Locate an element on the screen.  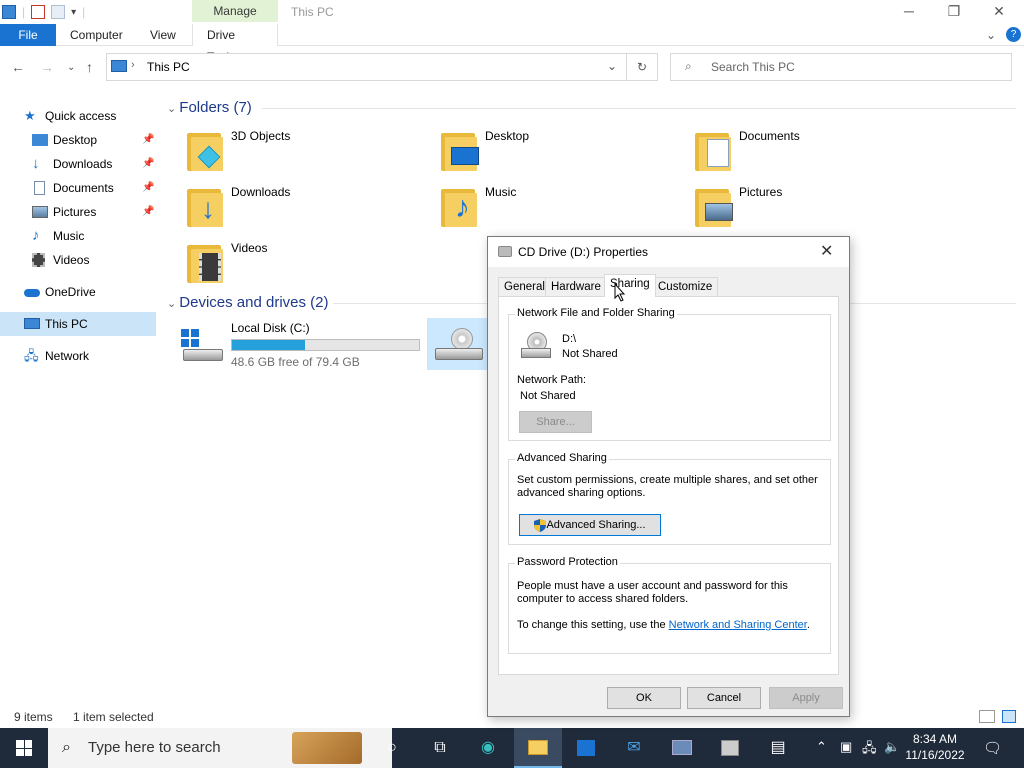
cd-drive-icon is located at coordinates (459, 345).